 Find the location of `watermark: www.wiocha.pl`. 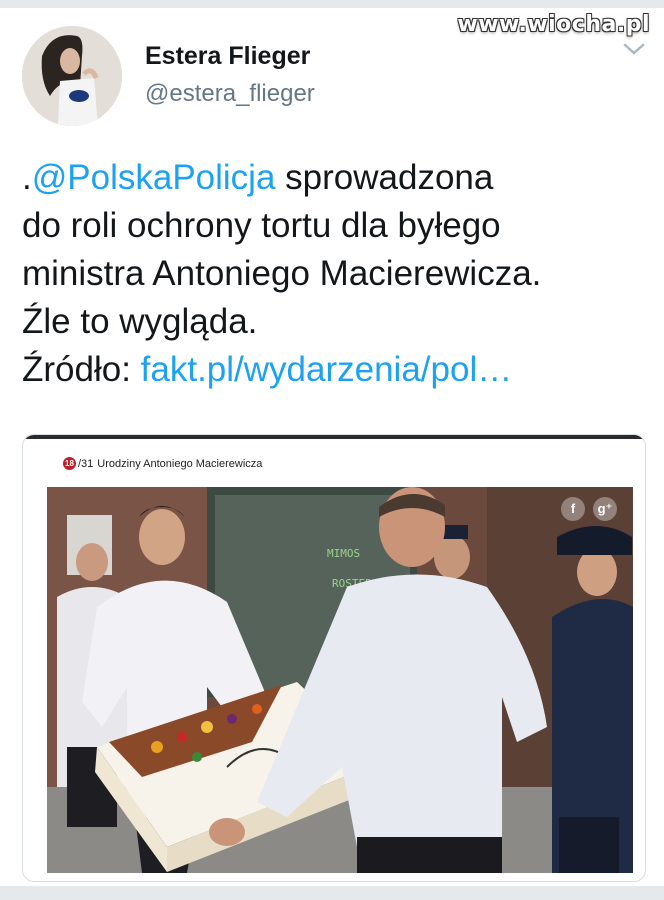

watermark: www.wiocha.pl is located at coordinates (553, 24).